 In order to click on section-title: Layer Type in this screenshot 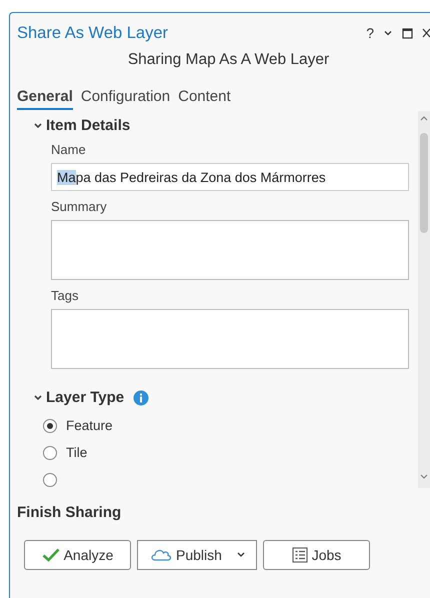, I will do `click(85, 397)`.